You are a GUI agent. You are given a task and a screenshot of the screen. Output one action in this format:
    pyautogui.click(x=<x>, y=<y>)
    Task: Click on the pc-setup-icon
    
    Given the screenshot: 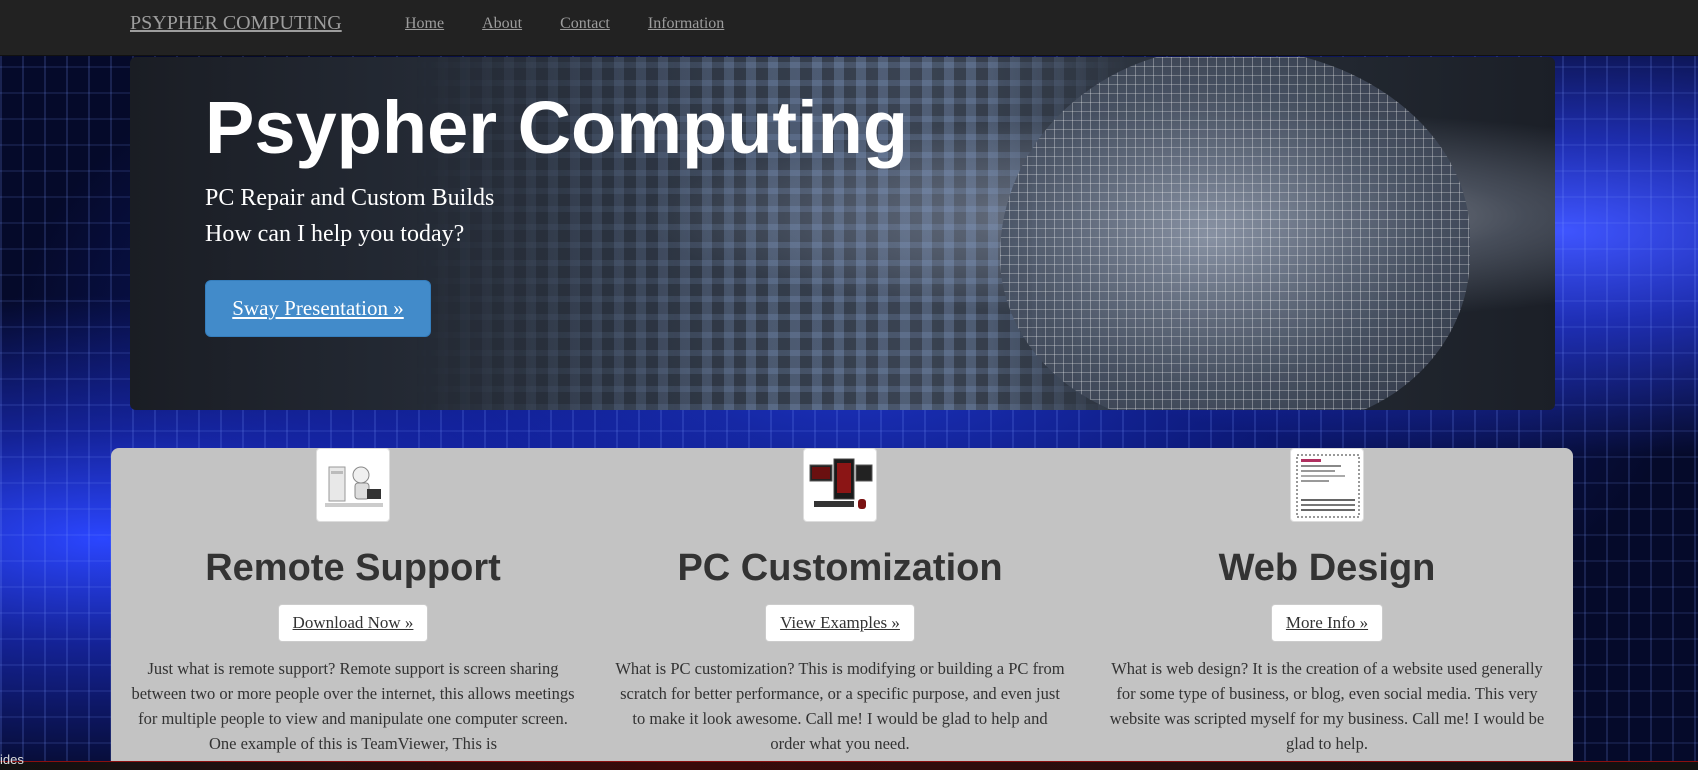 What is the action you would take?
    pyautogui.click(x=840, y=485)
    